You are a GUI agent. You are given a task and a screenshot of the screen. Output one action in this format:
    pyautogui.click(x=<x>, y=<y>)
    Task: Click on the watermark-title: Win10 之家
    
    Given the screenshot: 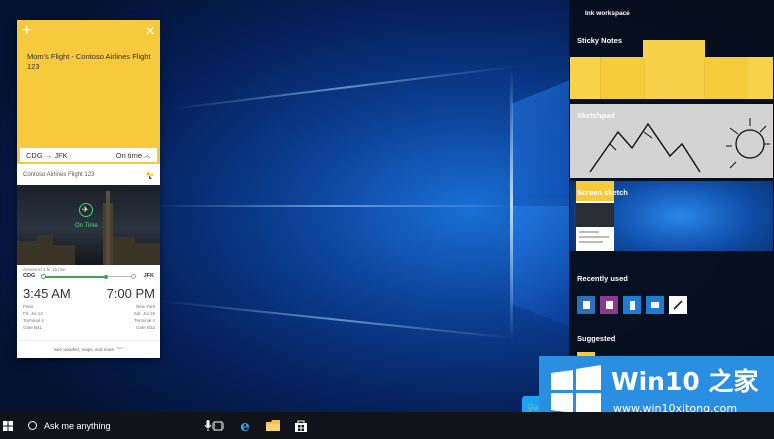 What is the action you would take?
    pyautogui.click(x=685, y=381)
    